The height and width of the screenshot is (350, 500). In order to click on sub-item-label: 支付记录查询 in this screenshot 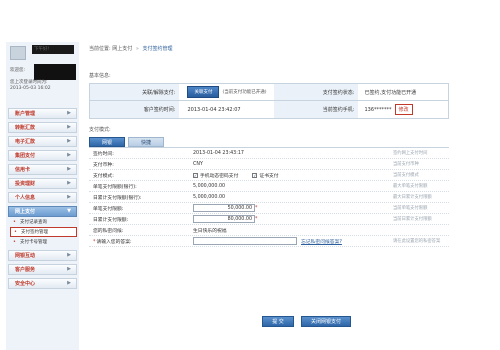, I will do `click(33, 222)`.